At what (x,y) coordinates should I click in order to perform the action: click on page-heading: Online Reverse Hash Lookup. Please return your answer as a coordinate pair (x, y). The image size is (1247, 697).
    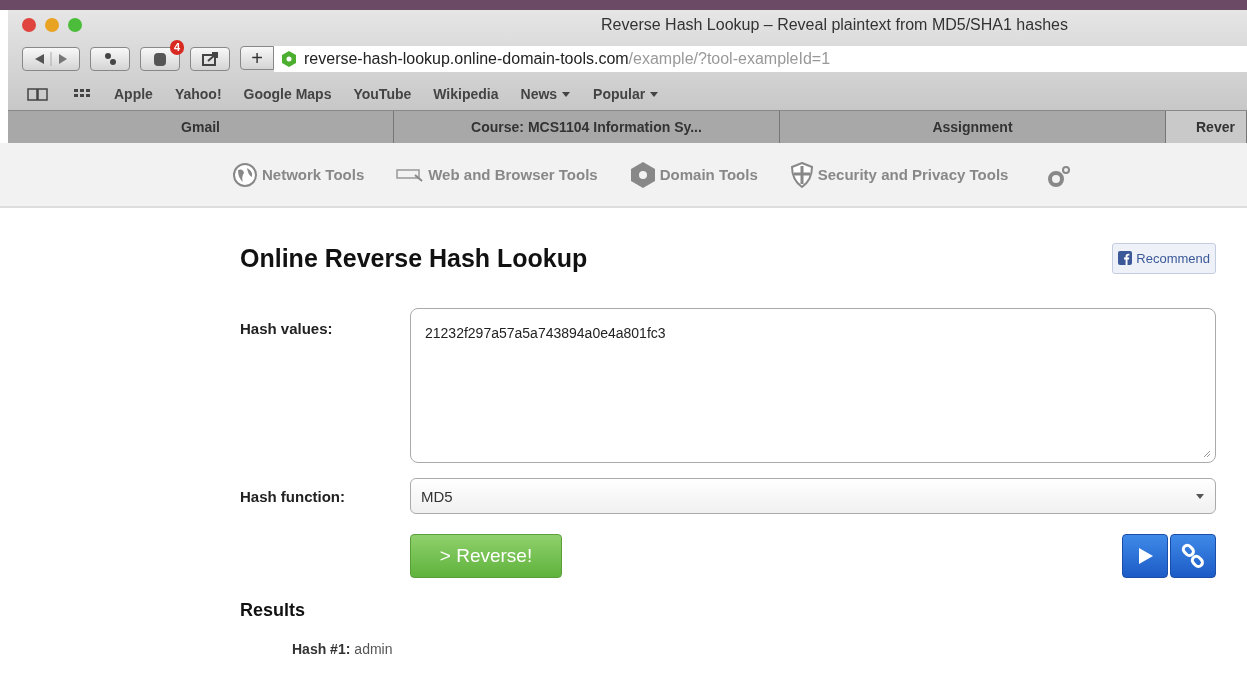
    Looking at the image, I should click on (414, 258).